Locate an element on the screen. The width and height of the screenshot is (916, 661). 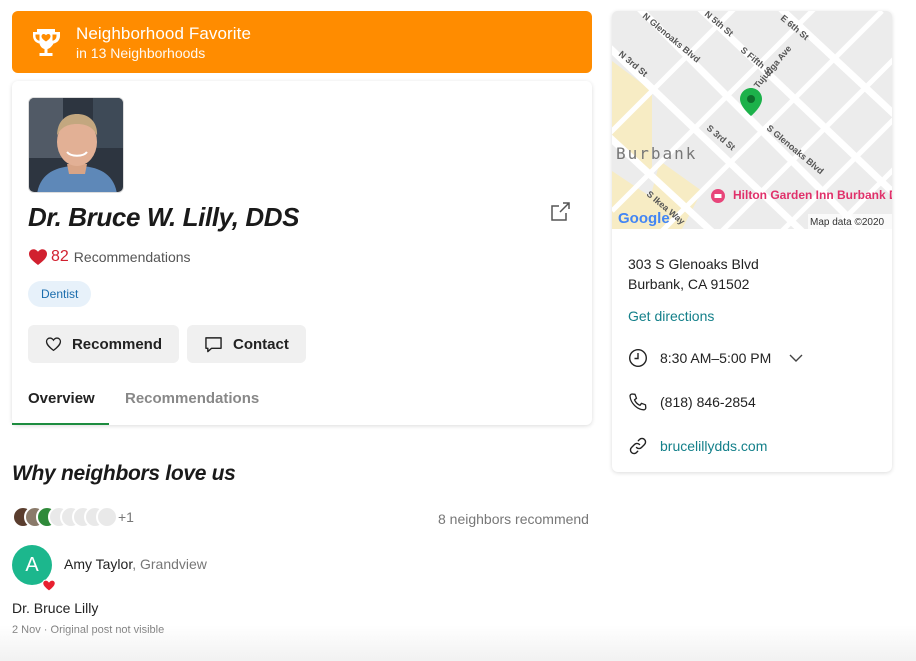
business-name: Dr. Bruce W. Lilly, DDS is located at coordinates (164, 217).